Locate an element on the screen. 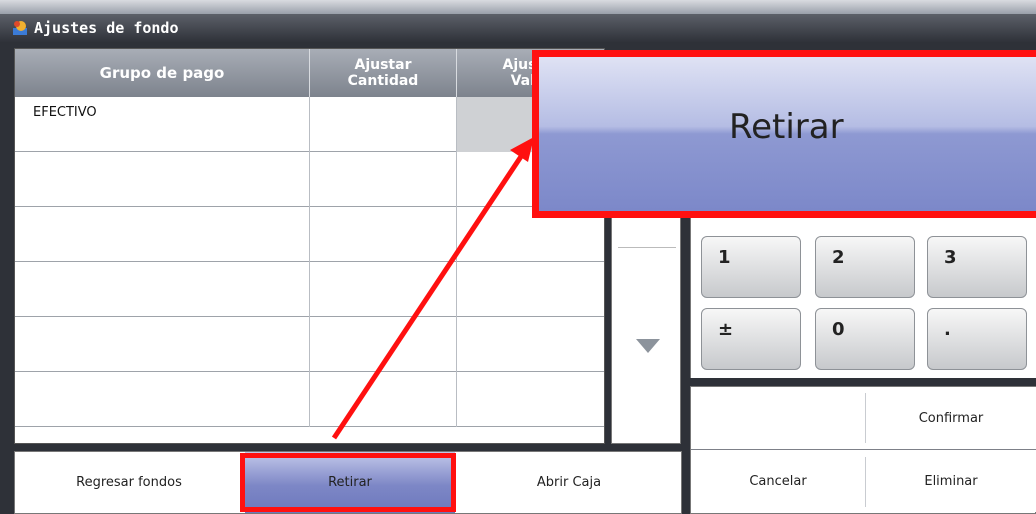  key-decimal: . is located at coordinates (977, 339).